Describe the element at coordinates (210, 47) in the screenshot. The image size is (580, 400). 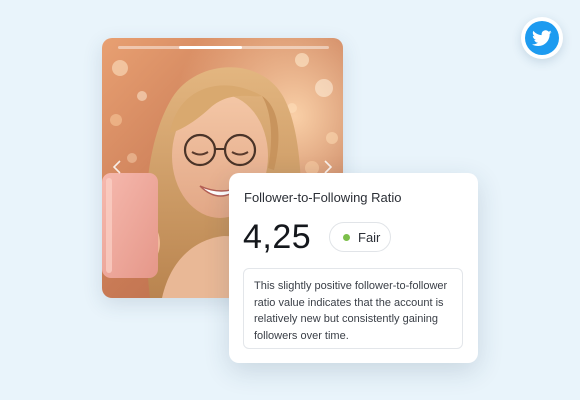
I see `story-progress-fill` at that location.